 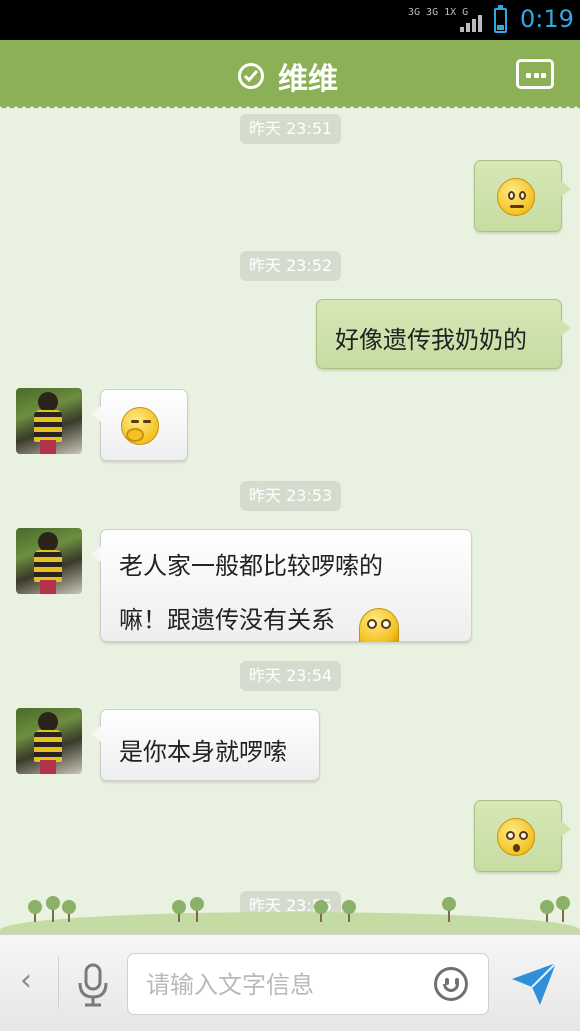 I want to click on message-bubble-received, so click(x=139, y=425).